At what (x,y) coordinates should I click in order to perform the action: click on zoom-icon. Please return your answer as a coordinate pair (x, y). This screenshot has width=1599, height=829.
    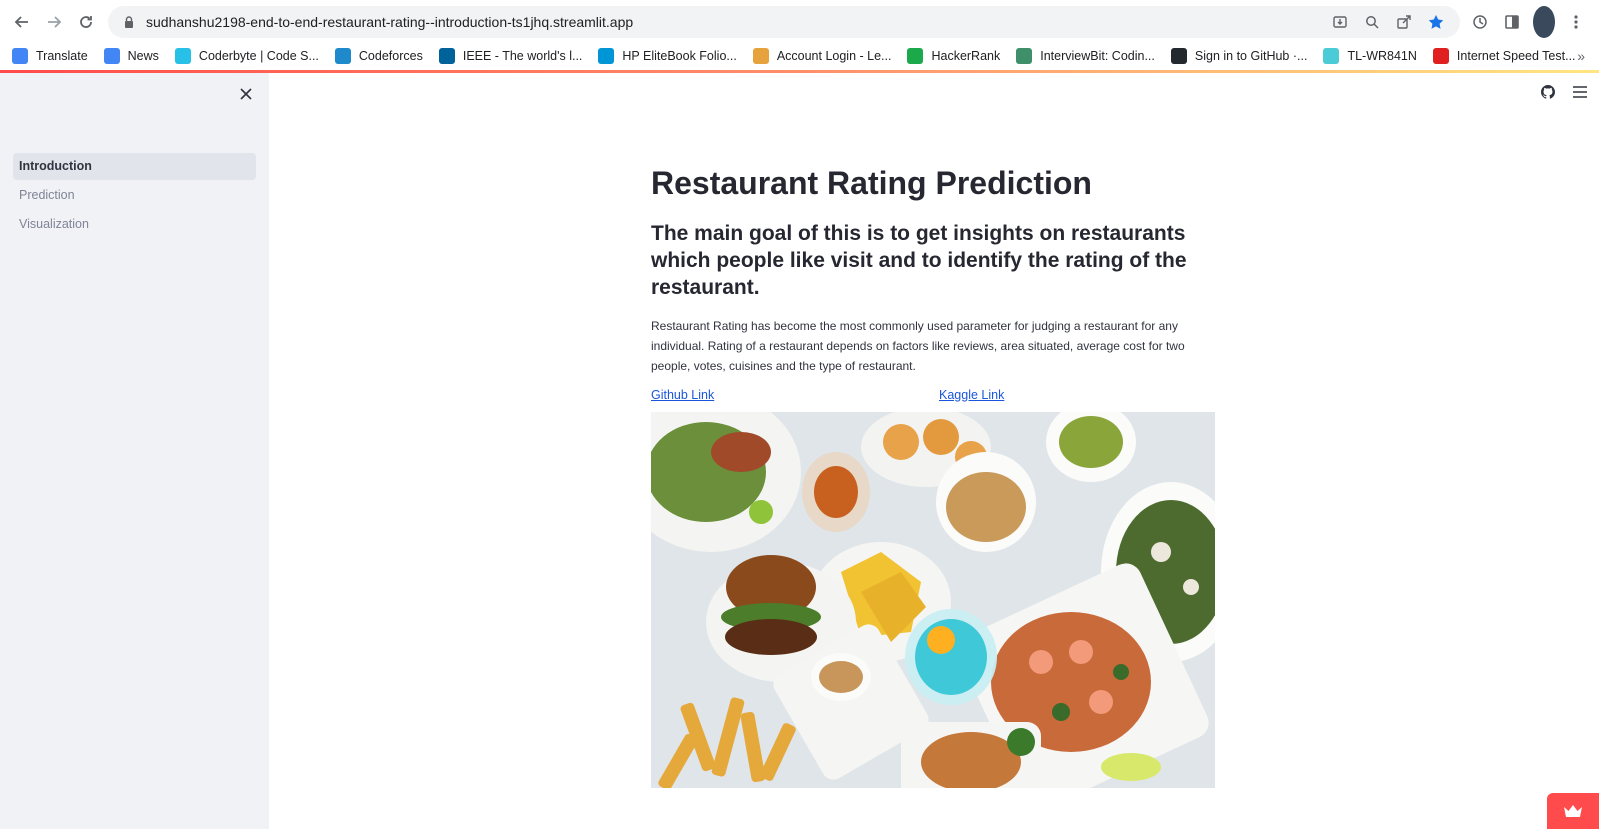
    Looking at the image, I should click on (1372, 22).